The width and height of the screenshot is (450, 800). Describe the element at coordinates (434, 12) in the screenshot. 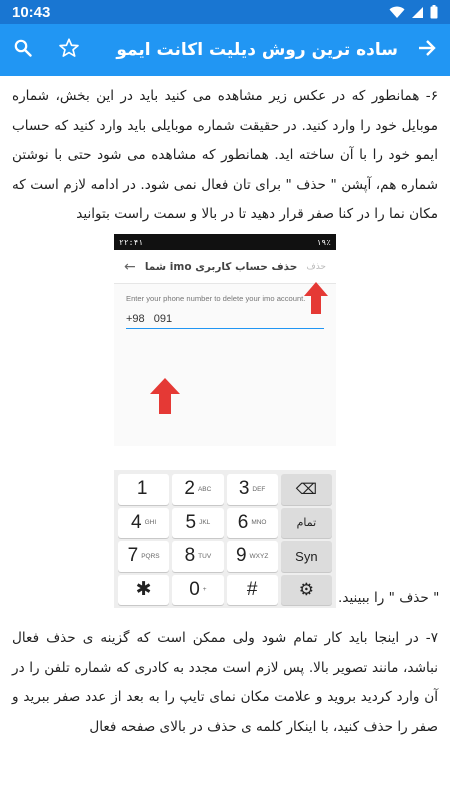

I see `battery-icon` at that location.